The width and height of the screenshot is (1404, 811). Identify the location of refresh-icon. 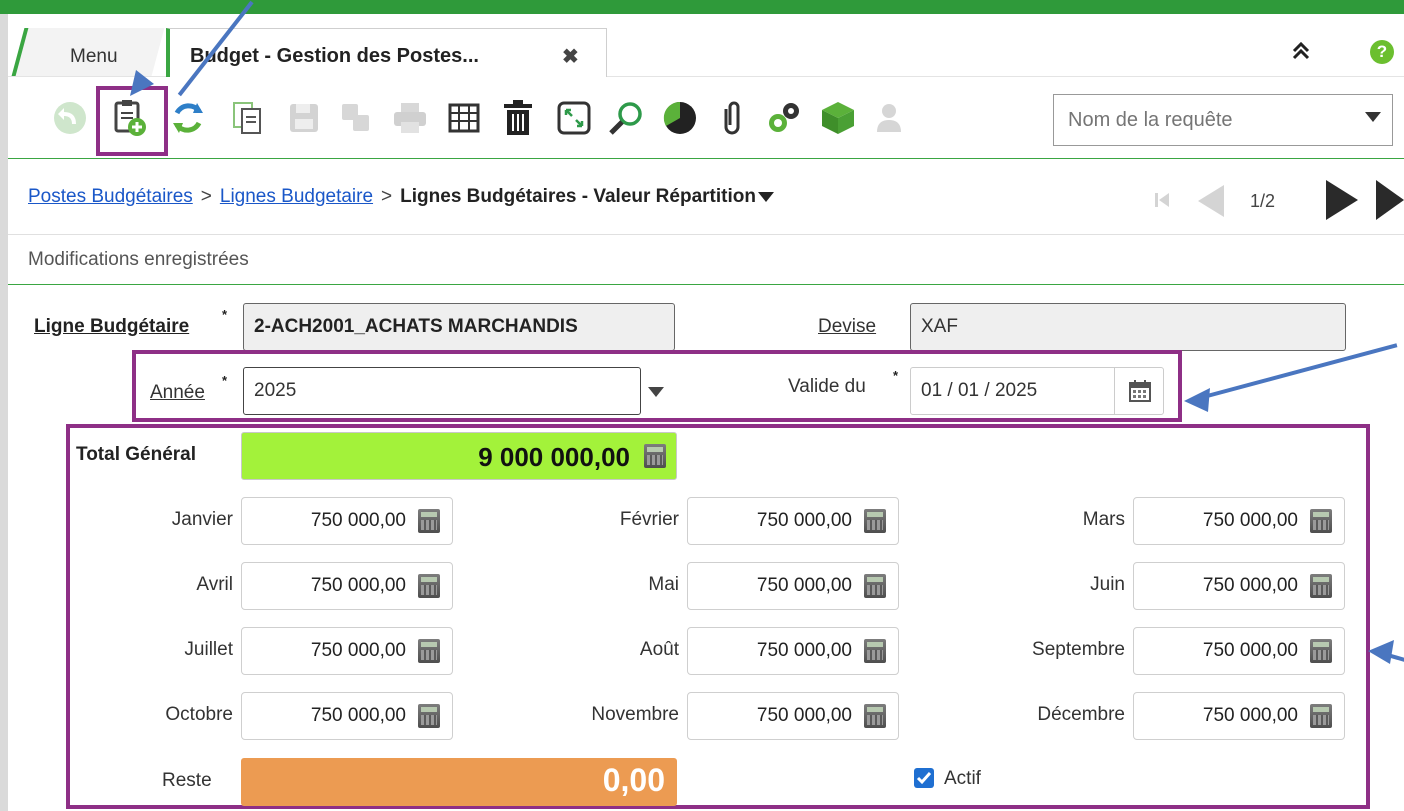
(188, 118).